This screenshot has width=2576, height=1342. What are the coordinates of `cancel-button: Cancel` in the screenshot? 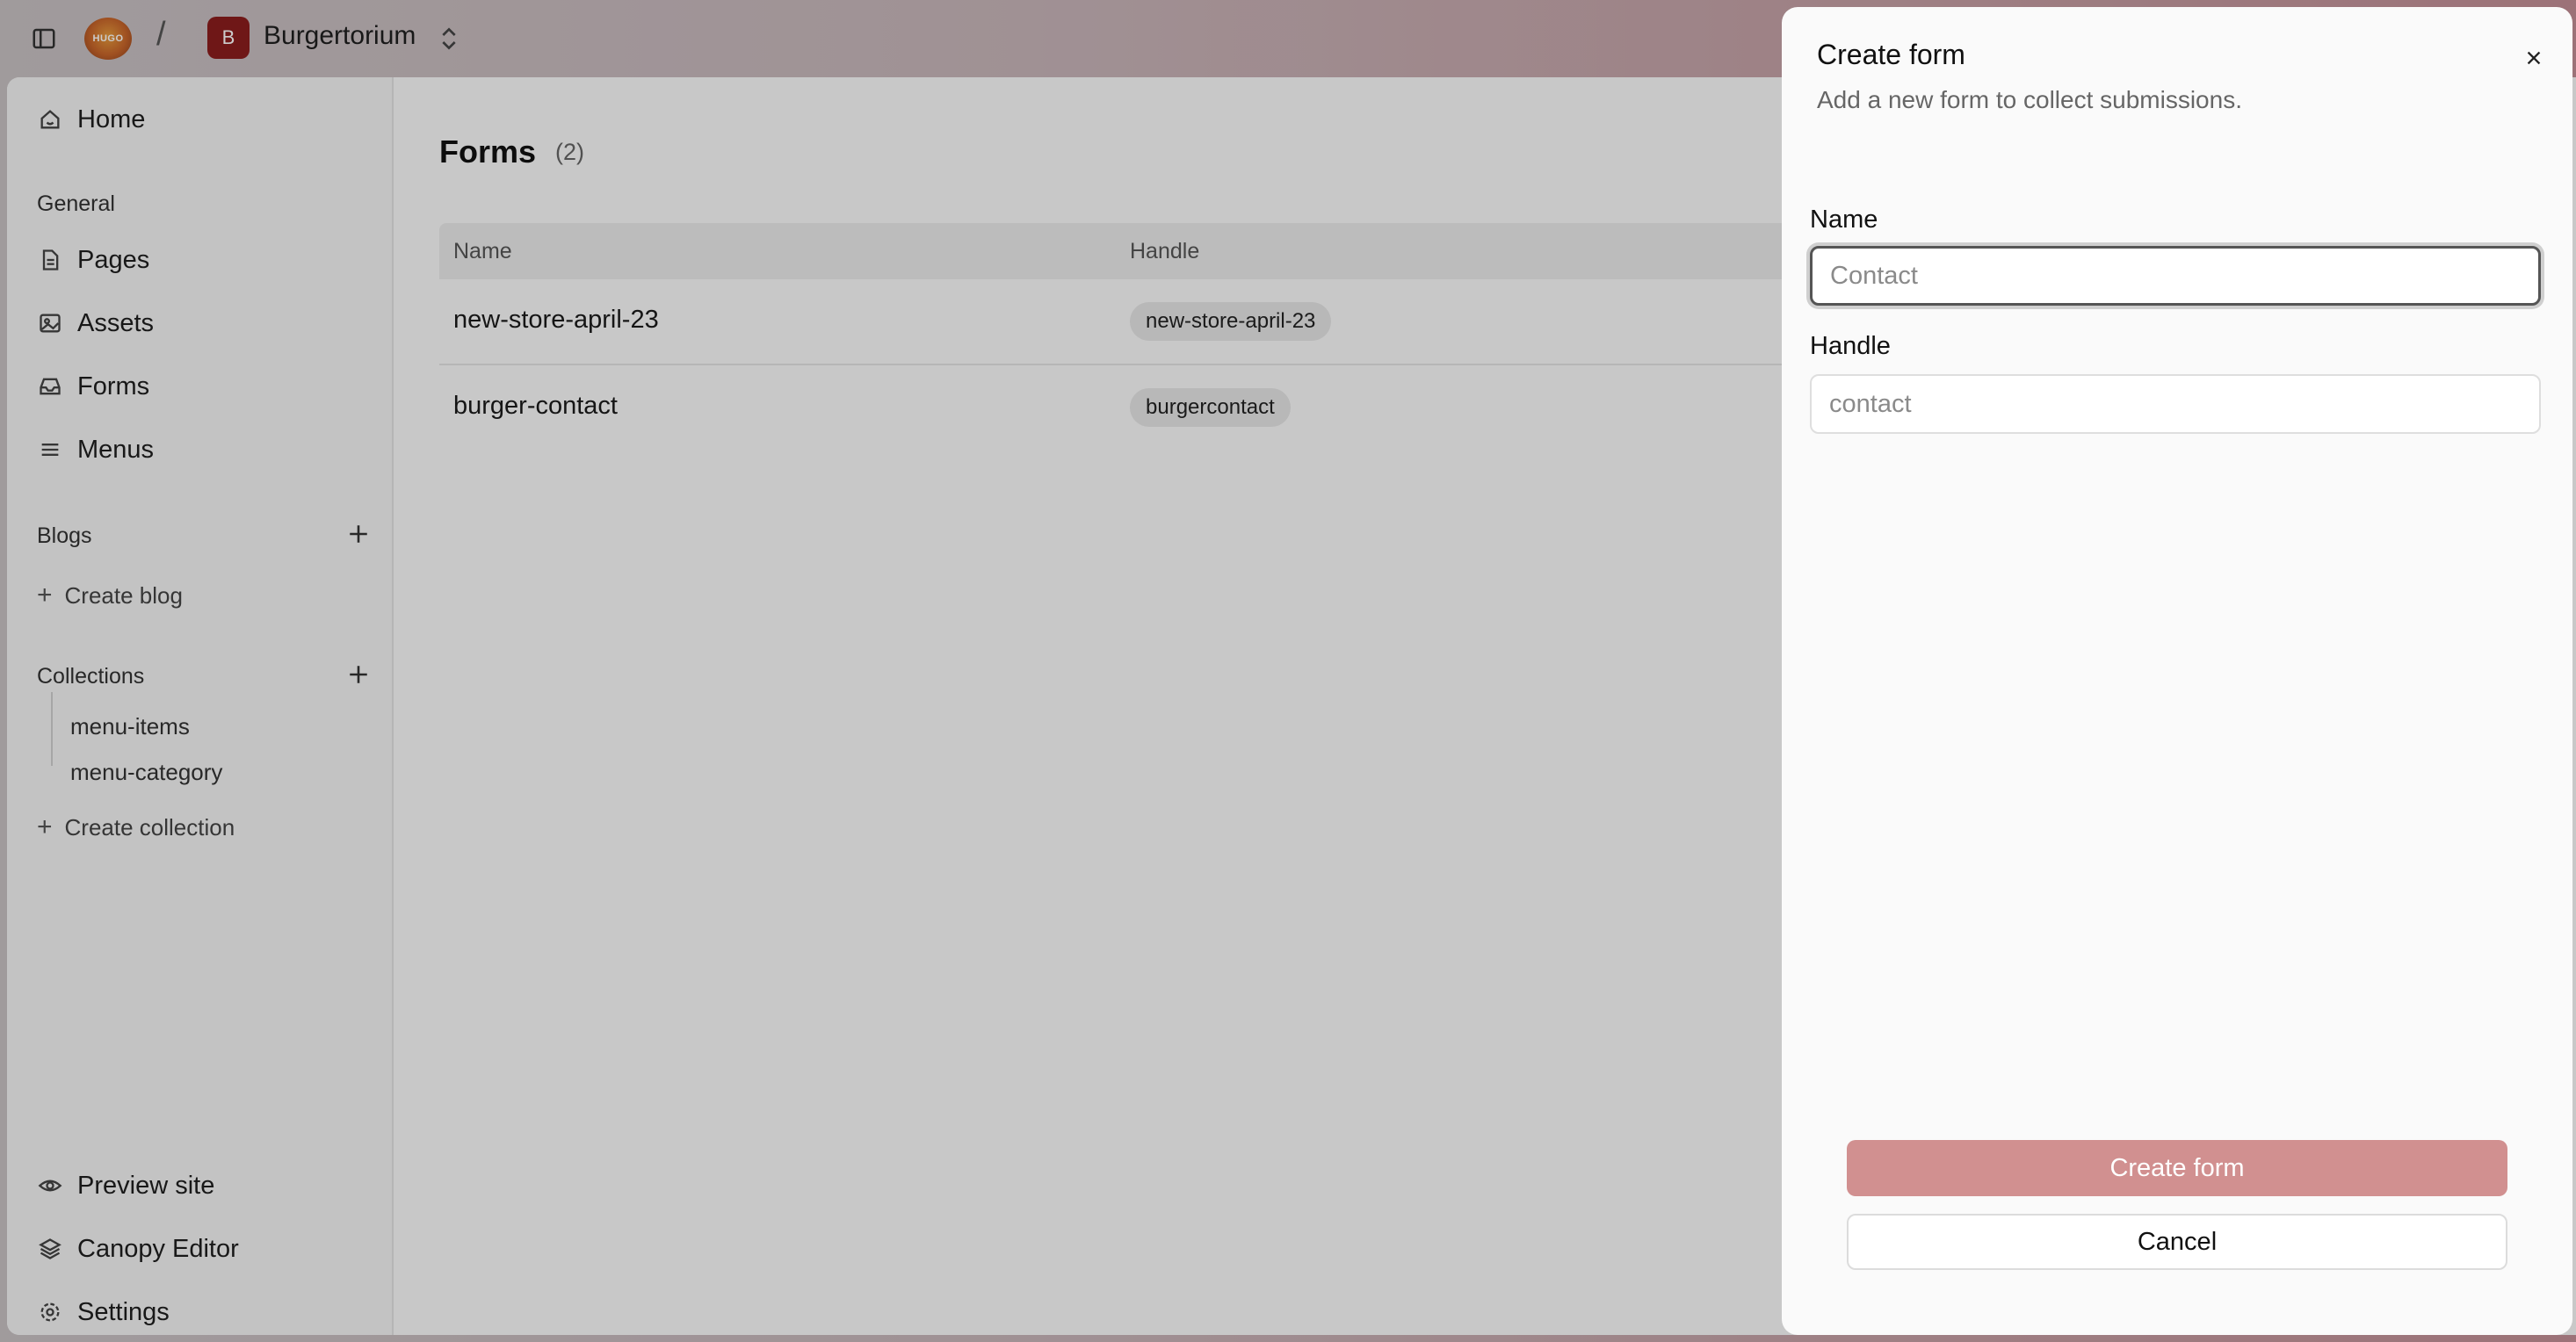 It's located at (2177, 1242).